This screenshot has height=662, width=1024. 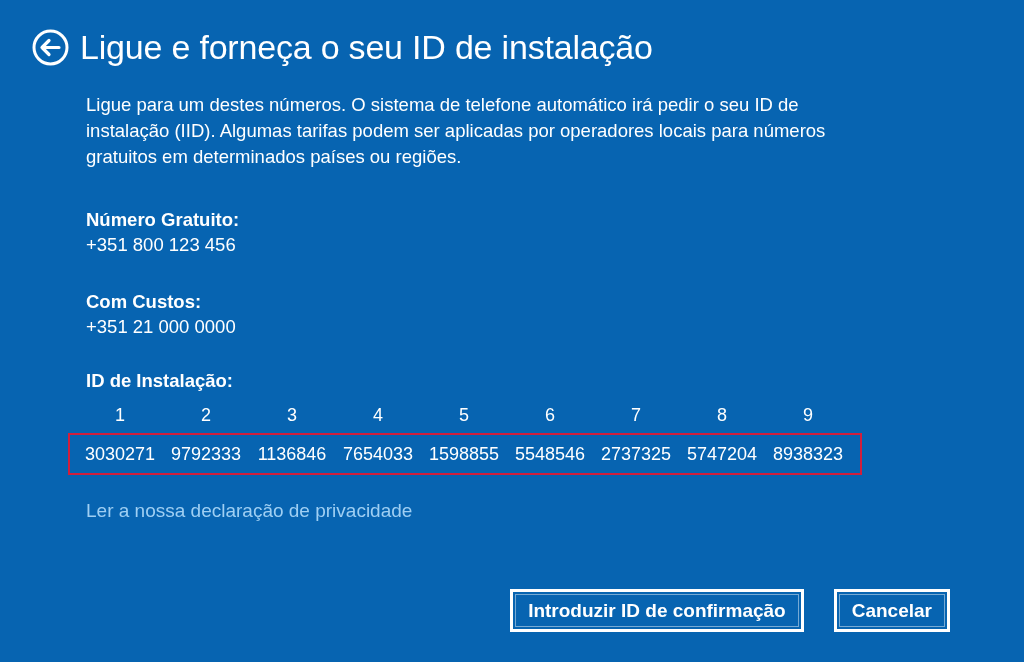 I want to click on id-group: 3030271, so click(x=120, y=454).